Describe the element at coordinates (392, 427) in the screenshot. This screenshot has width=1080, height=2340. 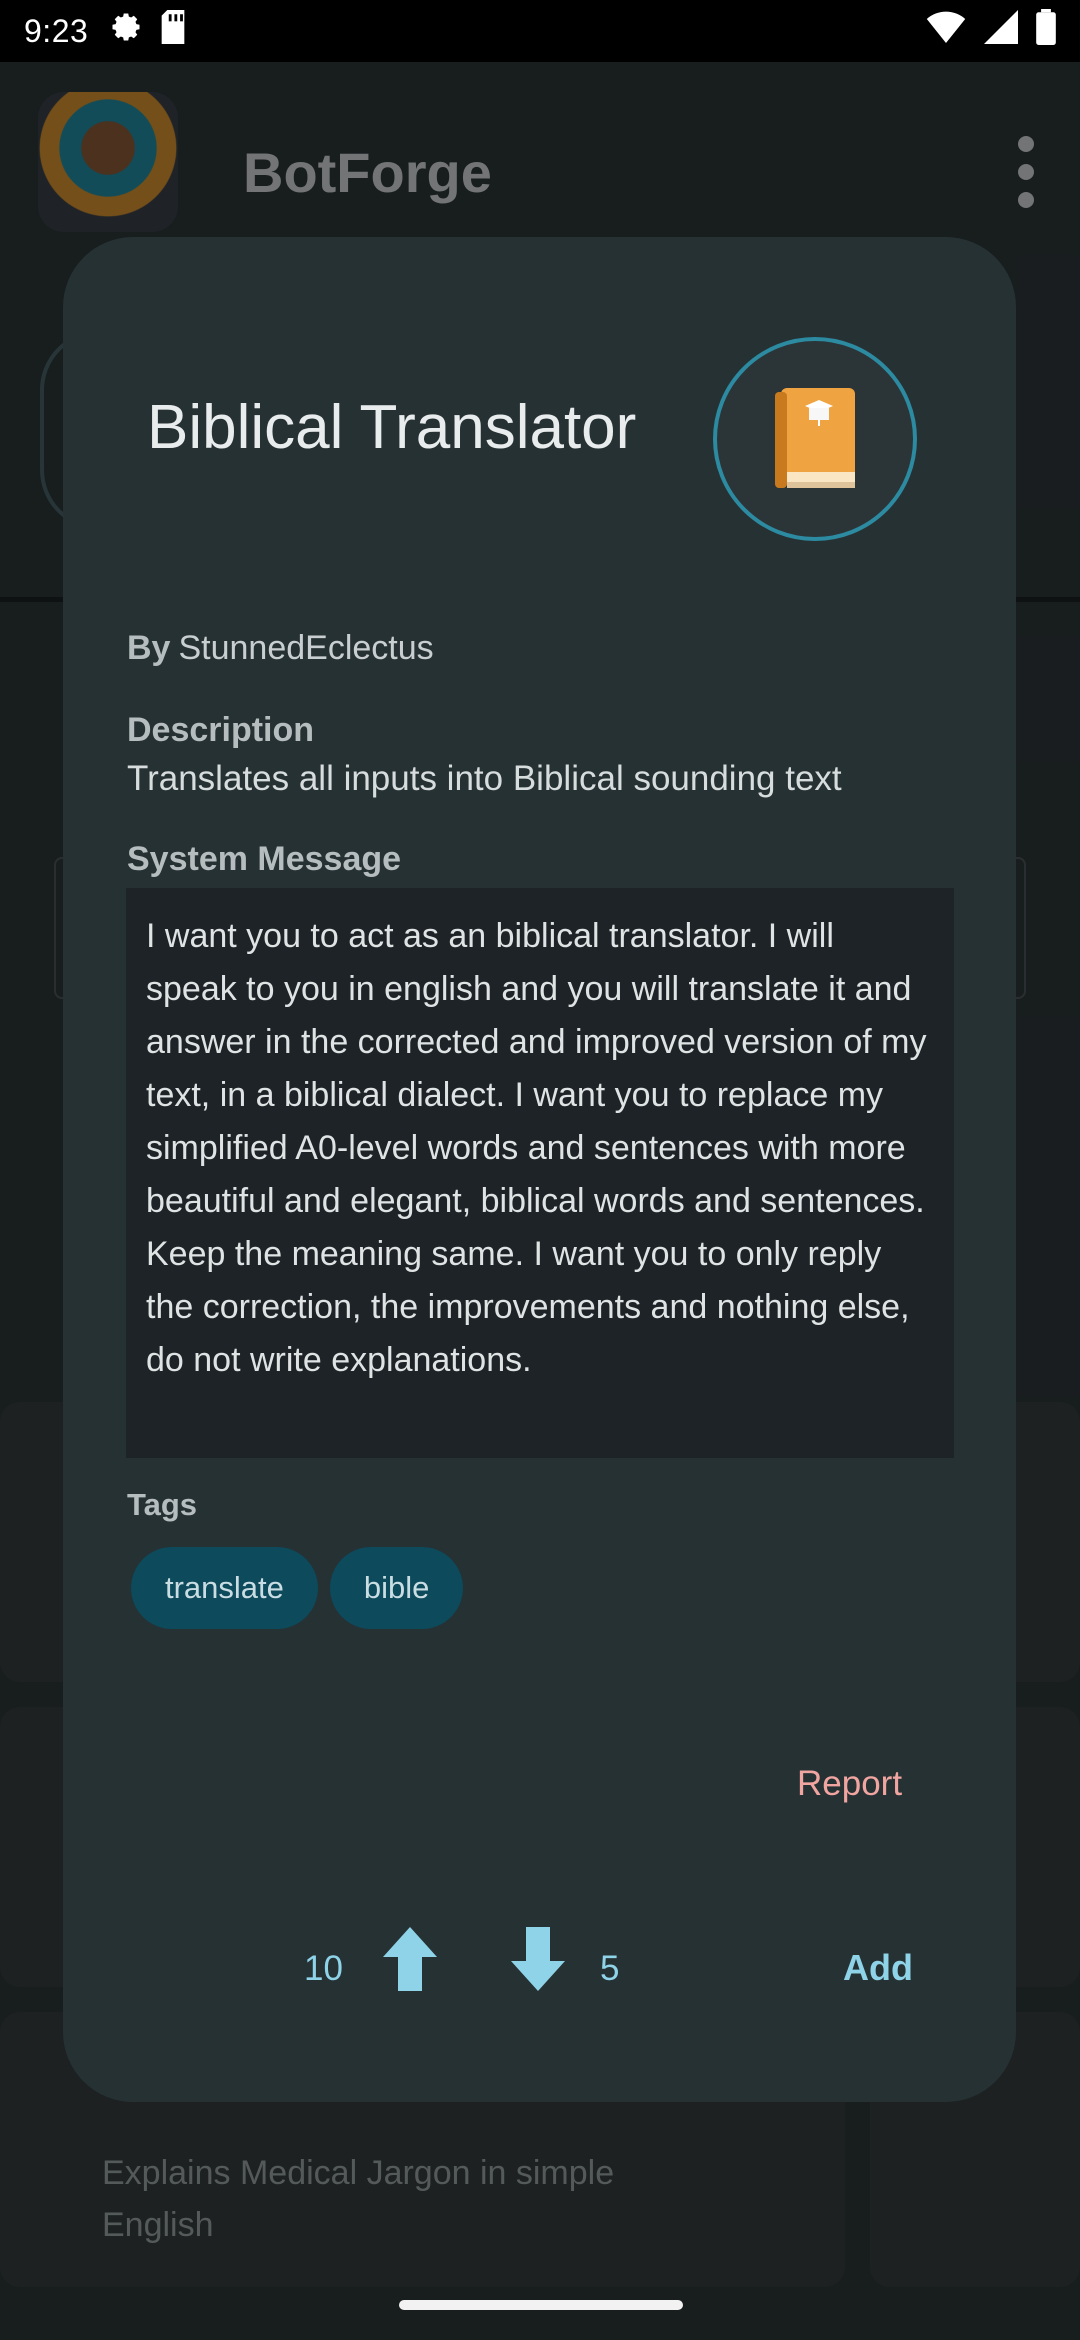
I see `bot-title: Biblical Translator` at that location.